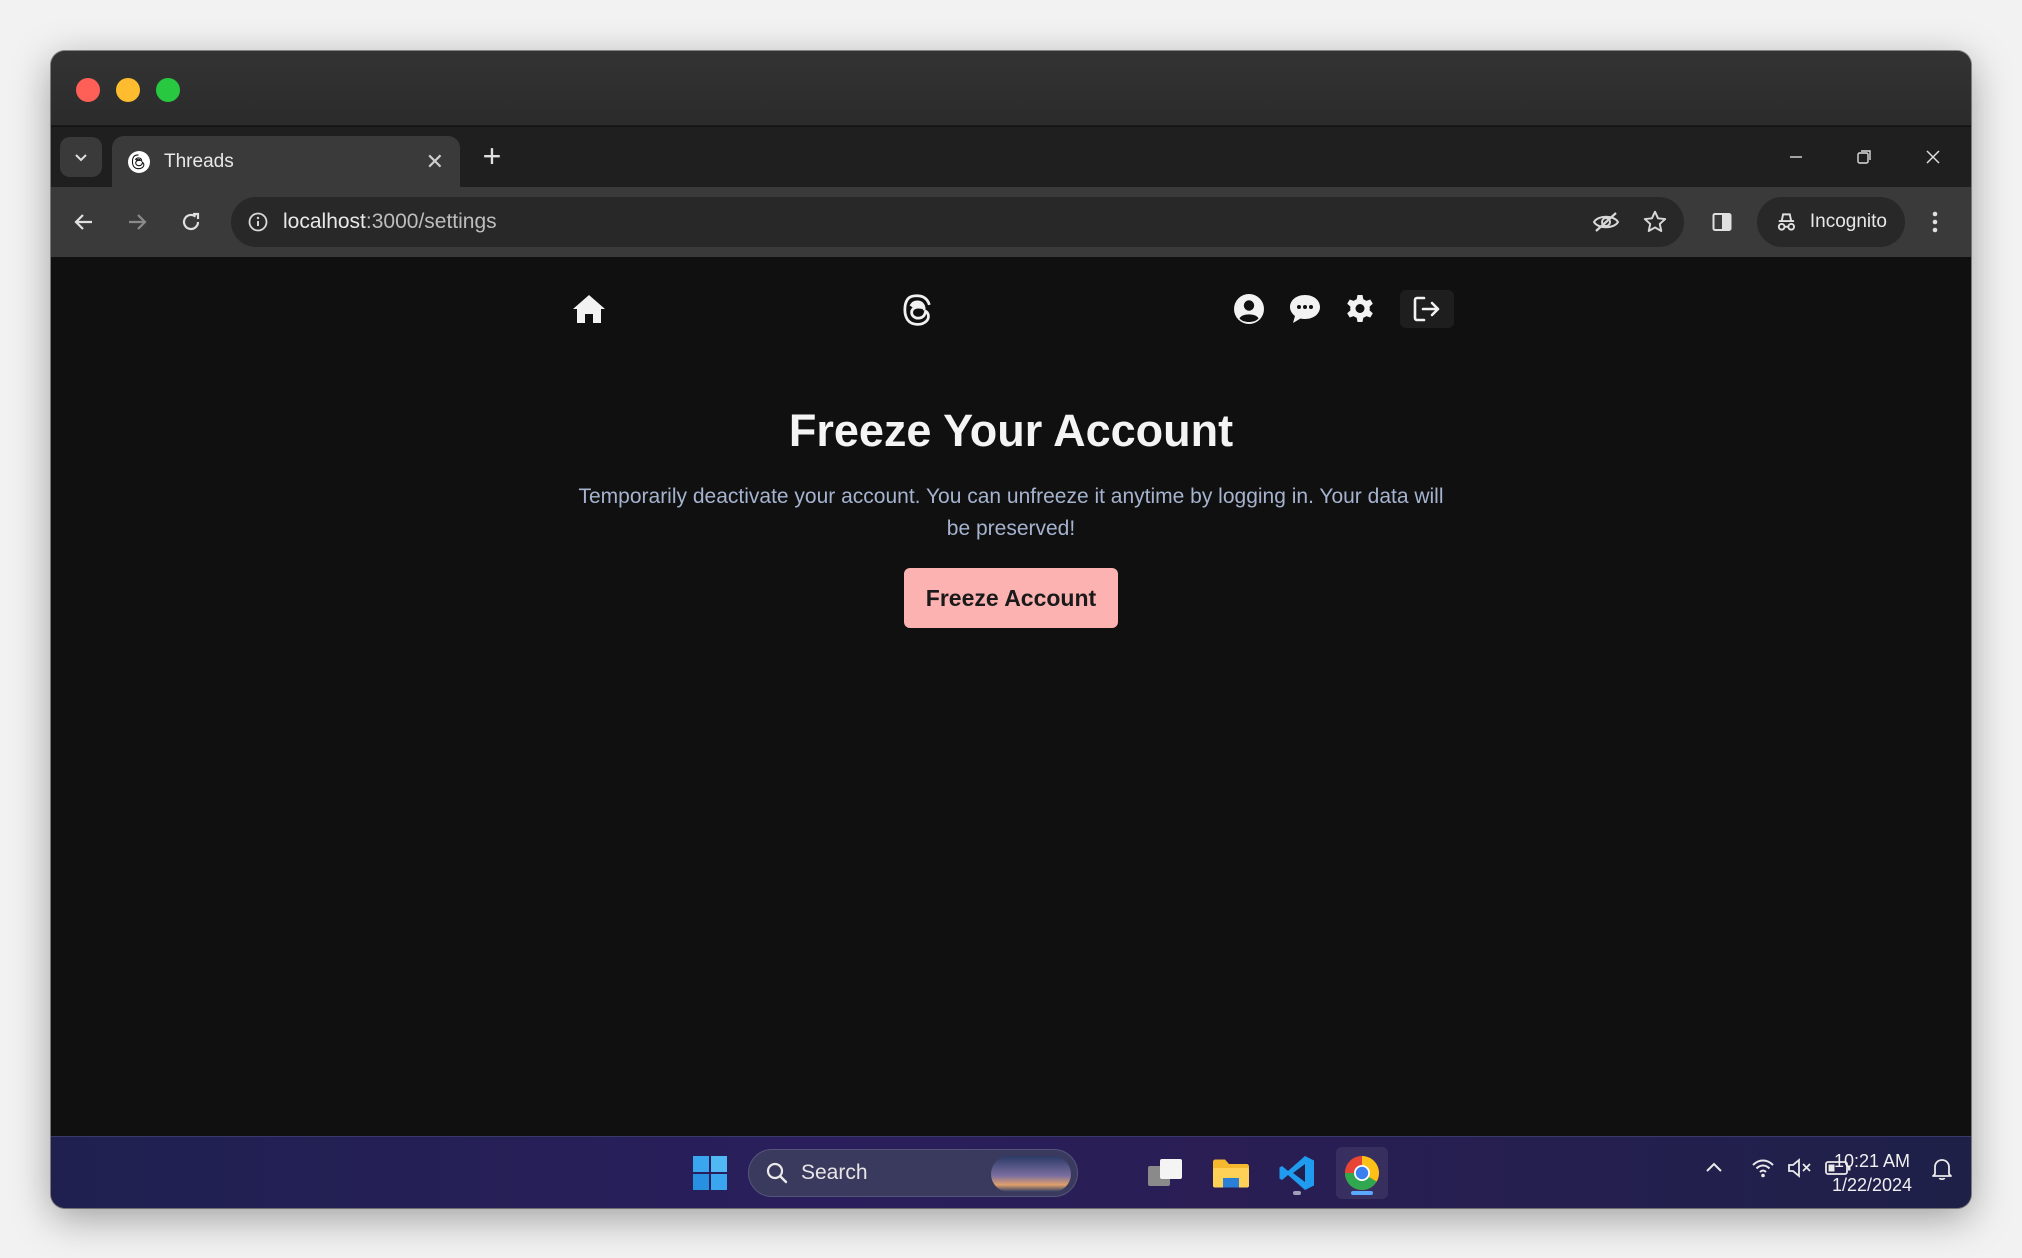 This screenshot has height=1258, width=2022. What do you see at coordinates (168, 90) in the screenshot?
I see `zoom-window-button` at bounding box center [168, 90].